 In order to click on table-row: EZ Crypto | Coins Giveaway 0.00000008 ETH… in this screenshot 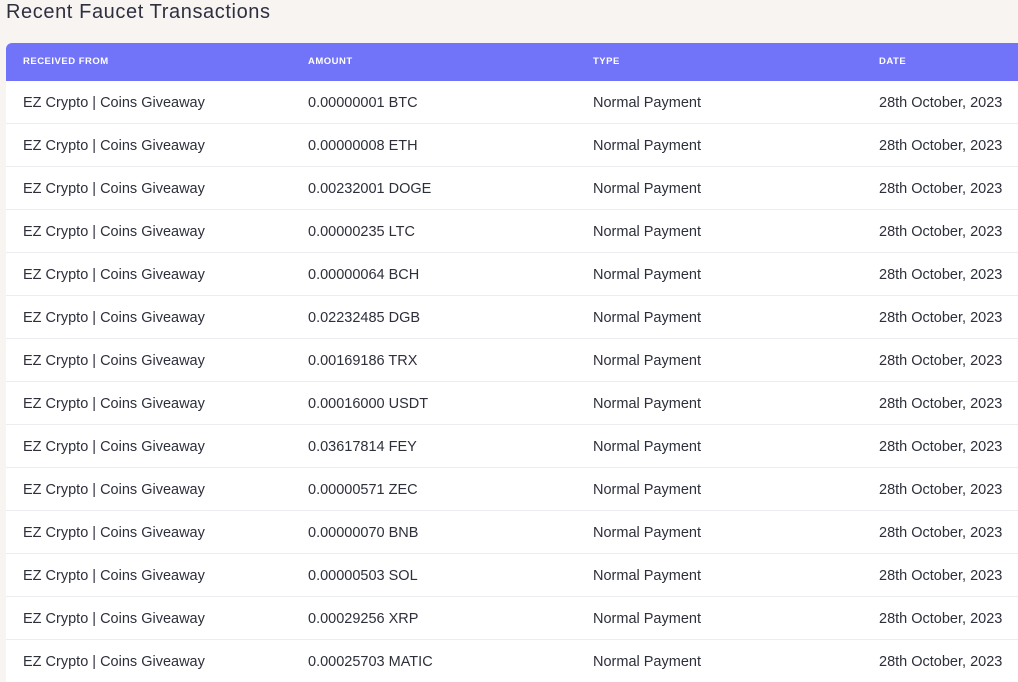, I will do `click(512, 145)`.